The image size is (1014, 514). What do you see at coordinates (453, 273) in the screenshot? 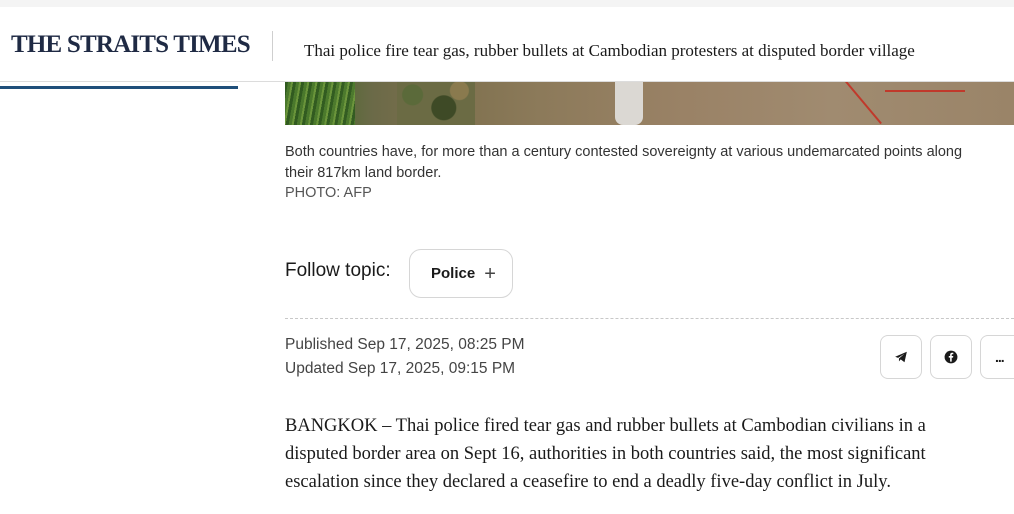
I see `topic-label: Police` at bounding box center [453, 273].